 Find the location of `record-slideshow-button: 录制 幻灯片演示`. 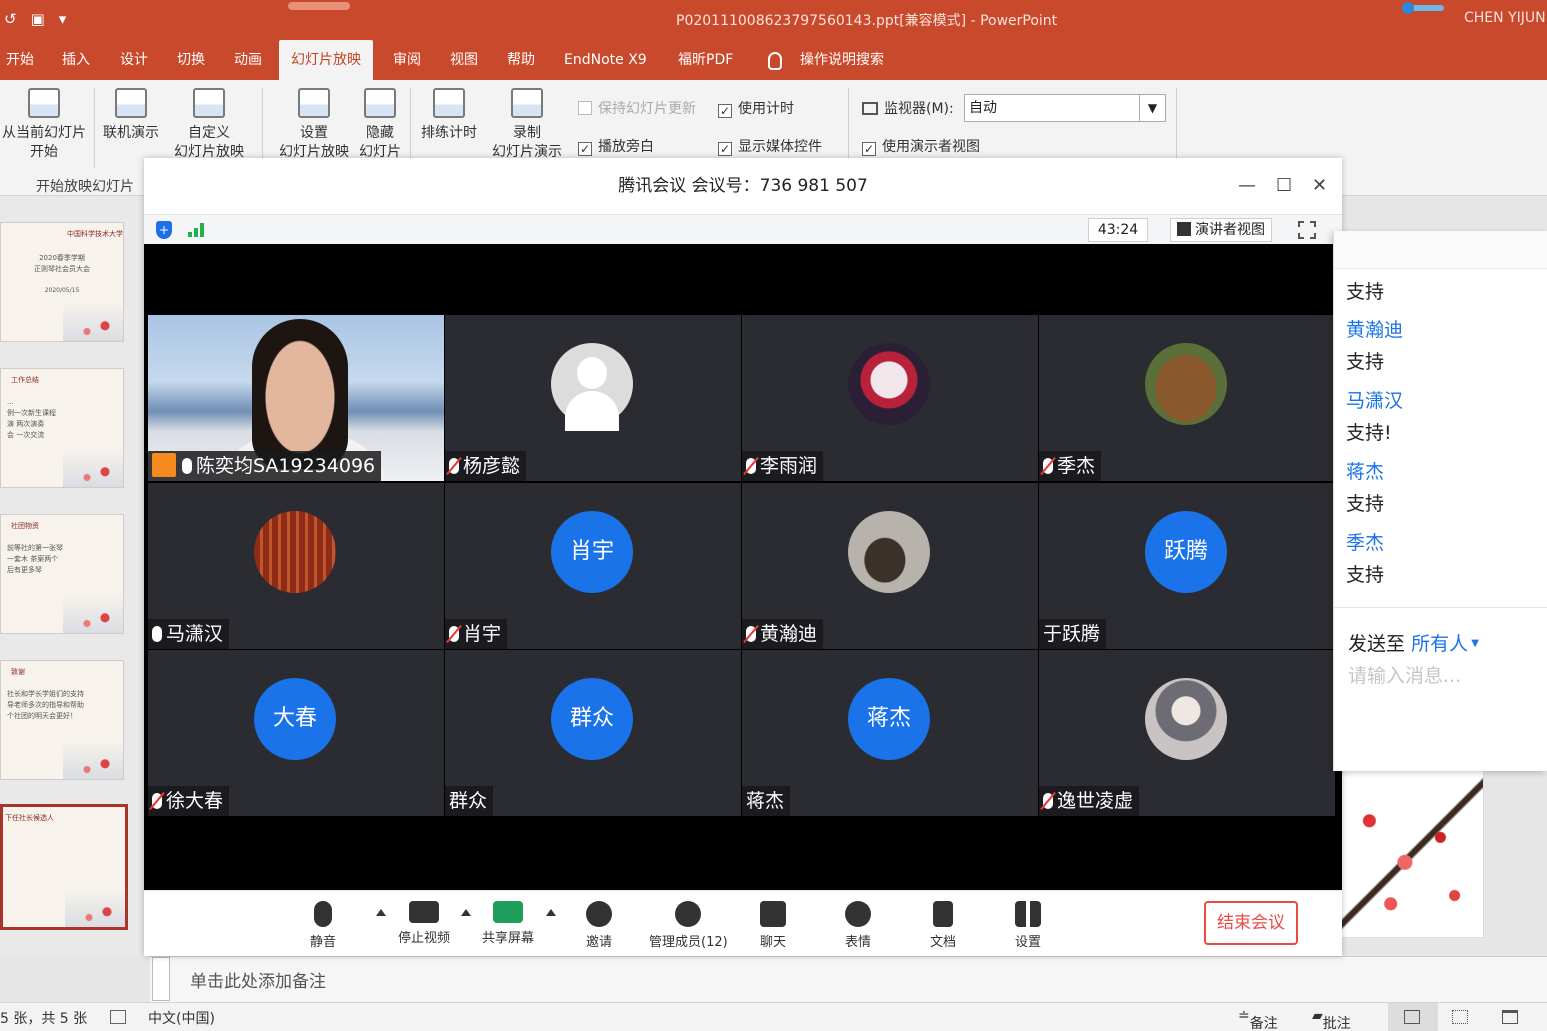

record-slideshow-button: 录制 幻灯片演示 is located at coordinates (527, 123).